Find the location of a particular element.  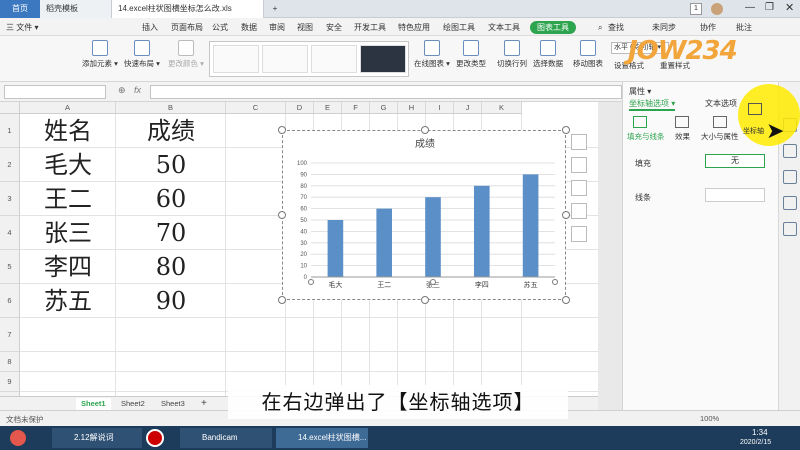

chart-filter-icon is located at coordinates (579, 188).